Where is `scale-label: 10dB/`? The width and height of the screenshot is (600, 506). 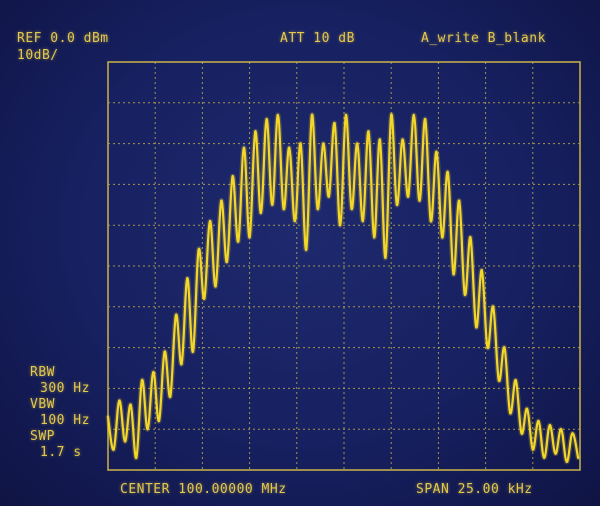 scale-label: 10dB/ is located at coordinates (38, 55).